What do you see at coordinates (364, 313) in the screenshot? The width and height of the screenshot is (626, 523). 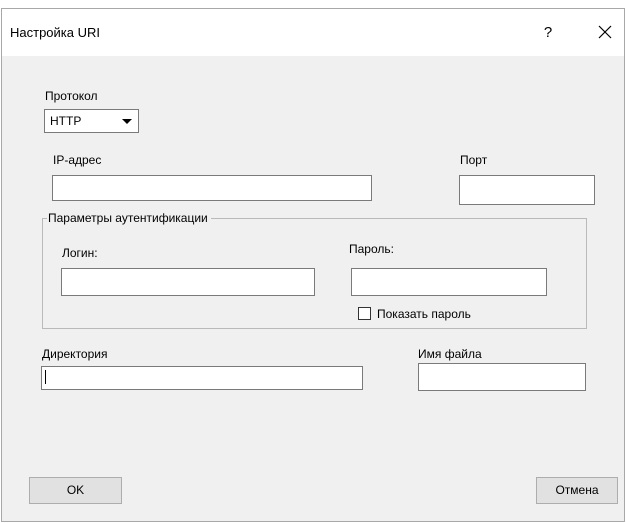 I see `show-password-checkbox` at bounding box center [364, 313].